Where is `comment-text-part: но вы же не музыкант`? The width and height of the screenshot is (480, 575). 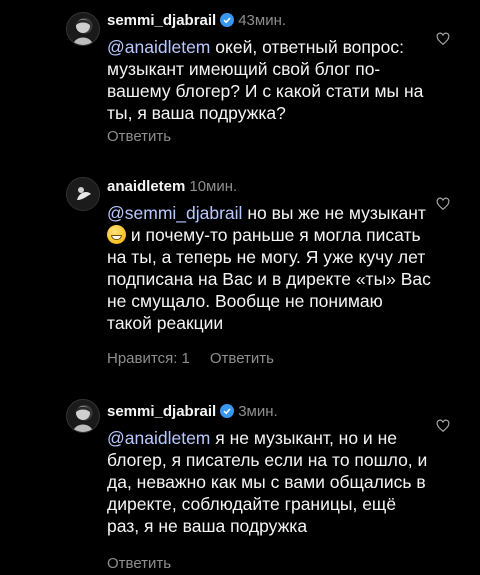
comment-text-part: но вы же не музыкант is located at coordinates (334, 213).